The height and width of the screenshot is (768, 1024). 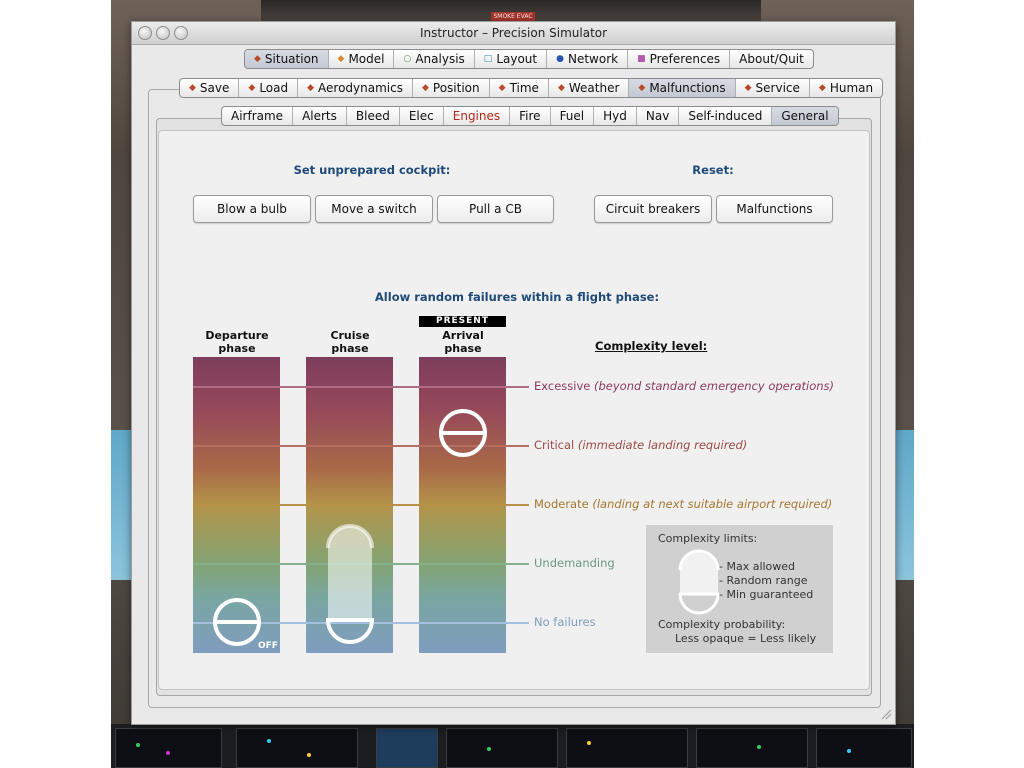 I want to click on tab-network: ● Network, so click(x=588, y=59).